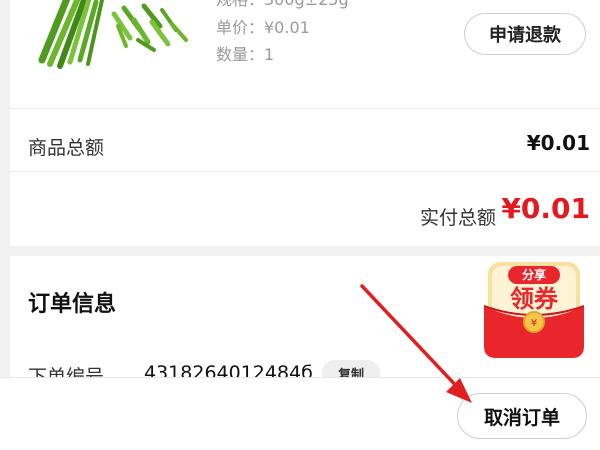 This screenshot has width=600, height=450. What do you see at coordinates (534, 274) in the screenshot?
I see `promo-top-text: 分享` at bounding box center [534, 274].